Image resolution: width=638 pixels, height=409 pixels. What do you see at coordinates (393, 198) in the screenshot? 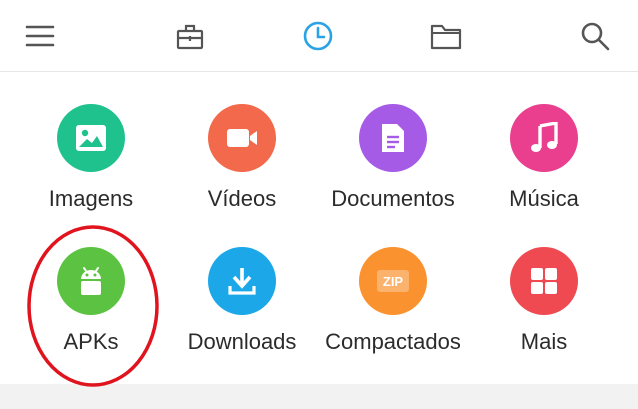
I see `category-label: Documentos` at bounding box center [393, 198].